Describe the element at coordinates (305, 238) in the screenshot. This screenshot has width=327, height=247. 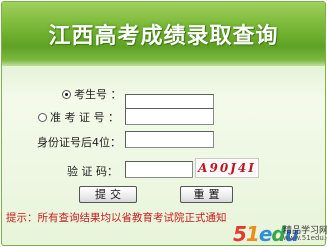
I see `watermark-url: www.51edu.com` at that location.